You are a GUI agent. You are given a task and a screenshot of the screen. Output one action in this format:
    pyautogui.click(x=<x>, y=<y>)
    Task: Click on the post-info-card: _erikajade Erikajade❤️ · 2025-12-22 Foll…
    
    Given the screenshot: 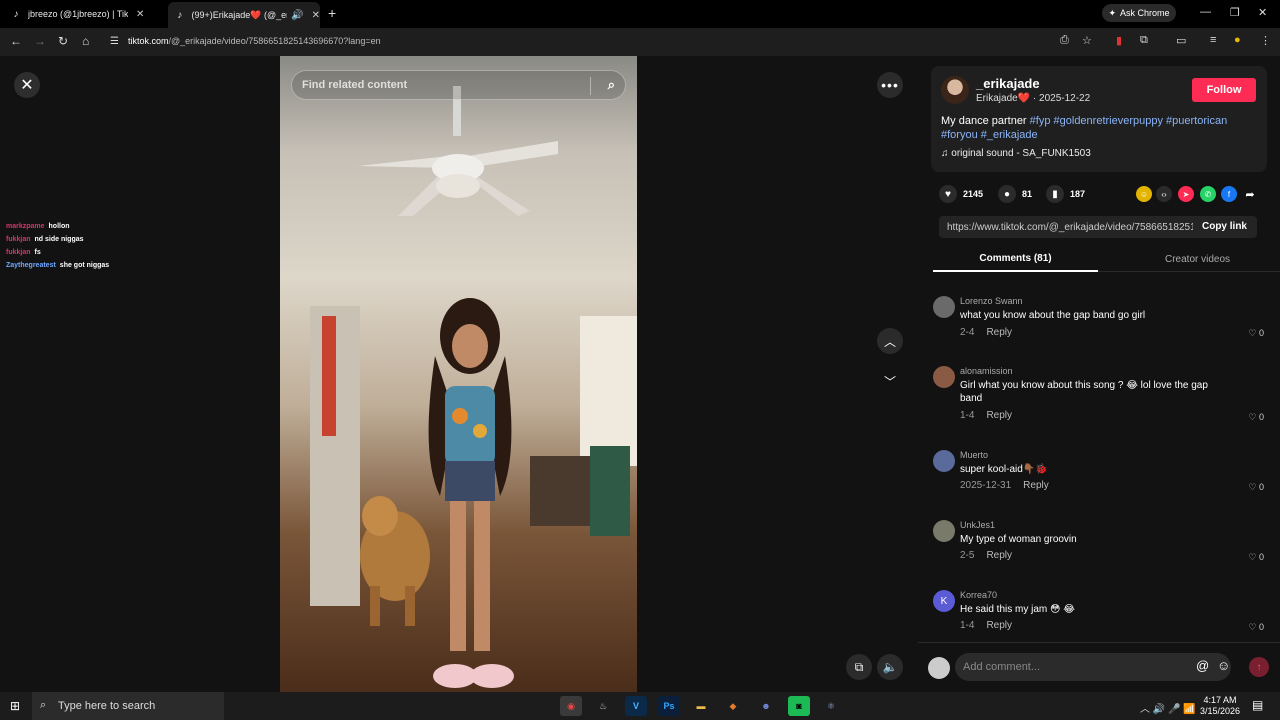 What is the action you would take?
    pyautogui.click(x=1099, y=119)
    